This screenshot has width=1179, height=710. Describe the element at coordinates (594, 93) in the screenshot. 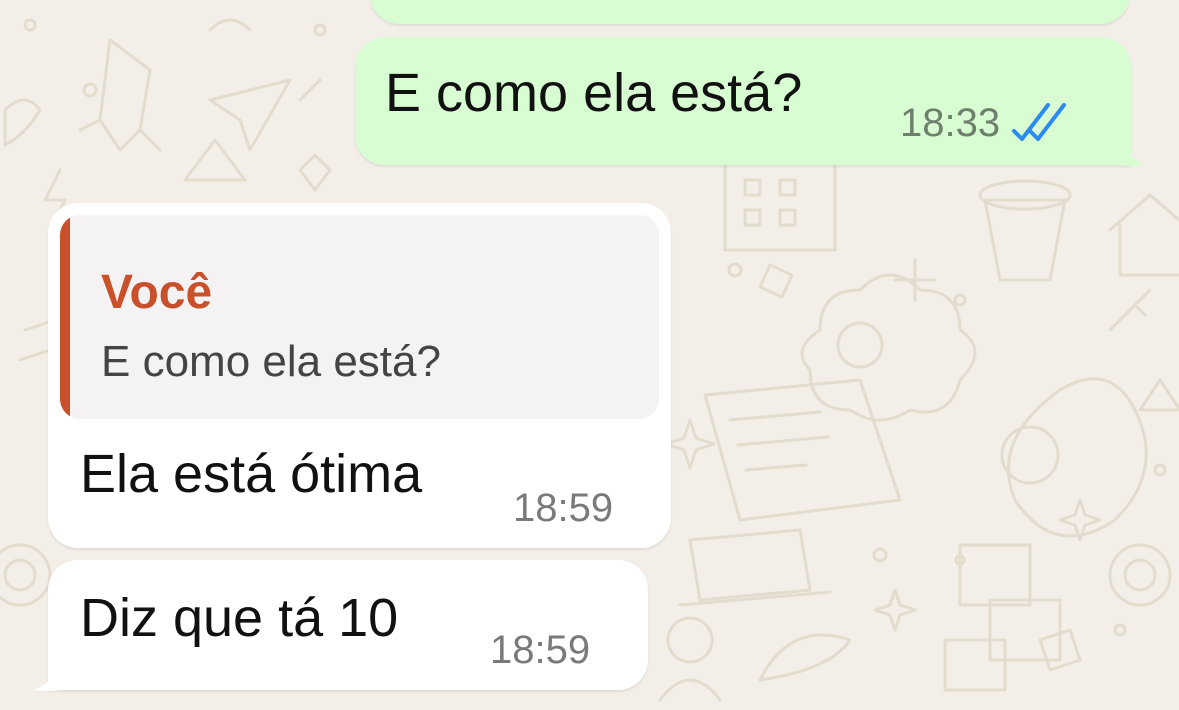

I see `message-text: E como ela está?` at that location.